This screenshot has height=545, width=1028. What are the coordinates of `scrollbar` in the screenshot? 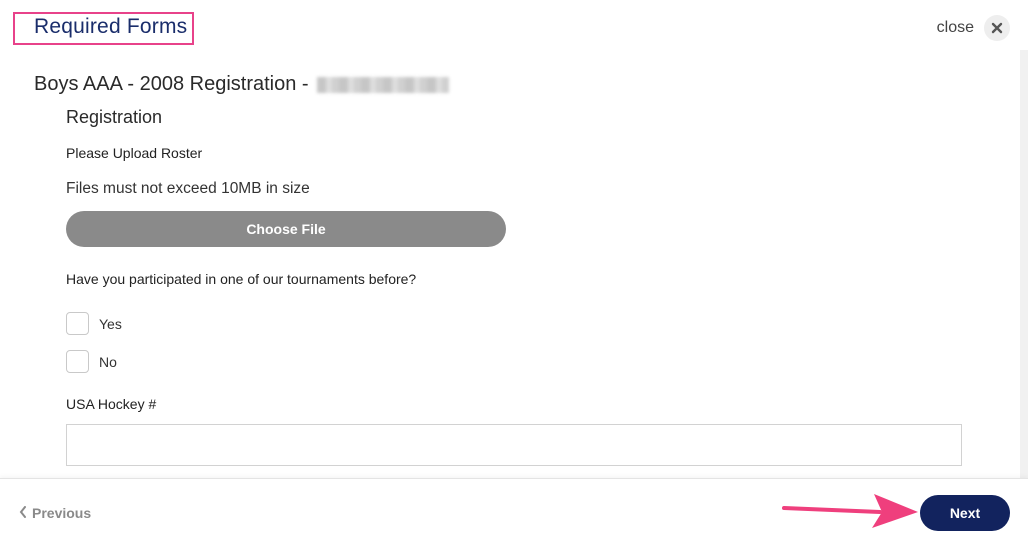 It's located at (1024, 265).